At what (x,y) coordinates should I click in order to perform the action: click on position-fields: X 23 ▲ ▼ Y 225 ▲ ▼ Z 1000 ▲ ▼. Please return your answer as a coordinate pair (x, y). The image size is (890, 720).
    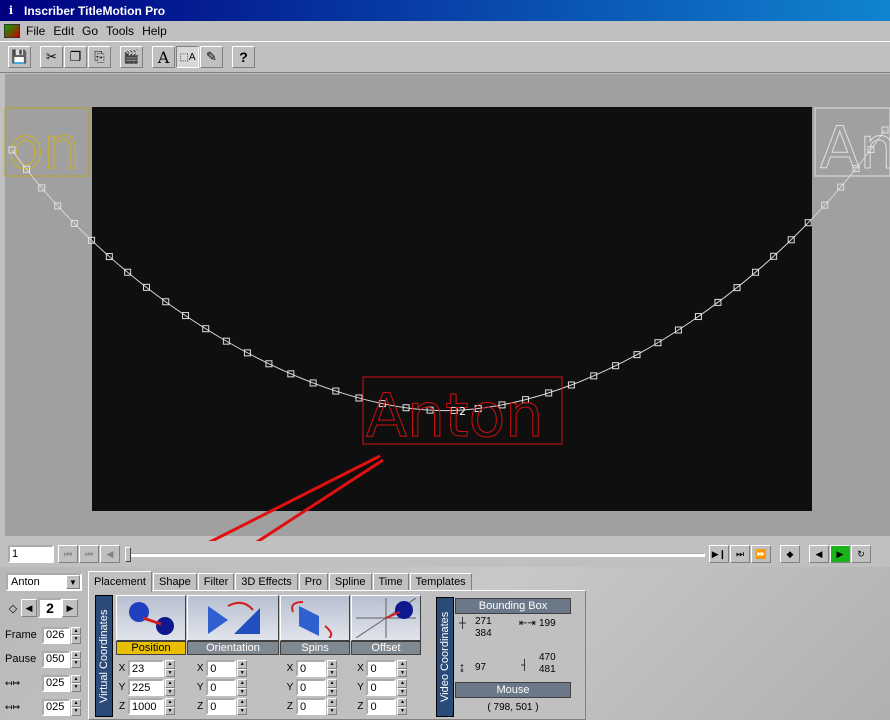
    Looking at the image, I should click on (150, 687).